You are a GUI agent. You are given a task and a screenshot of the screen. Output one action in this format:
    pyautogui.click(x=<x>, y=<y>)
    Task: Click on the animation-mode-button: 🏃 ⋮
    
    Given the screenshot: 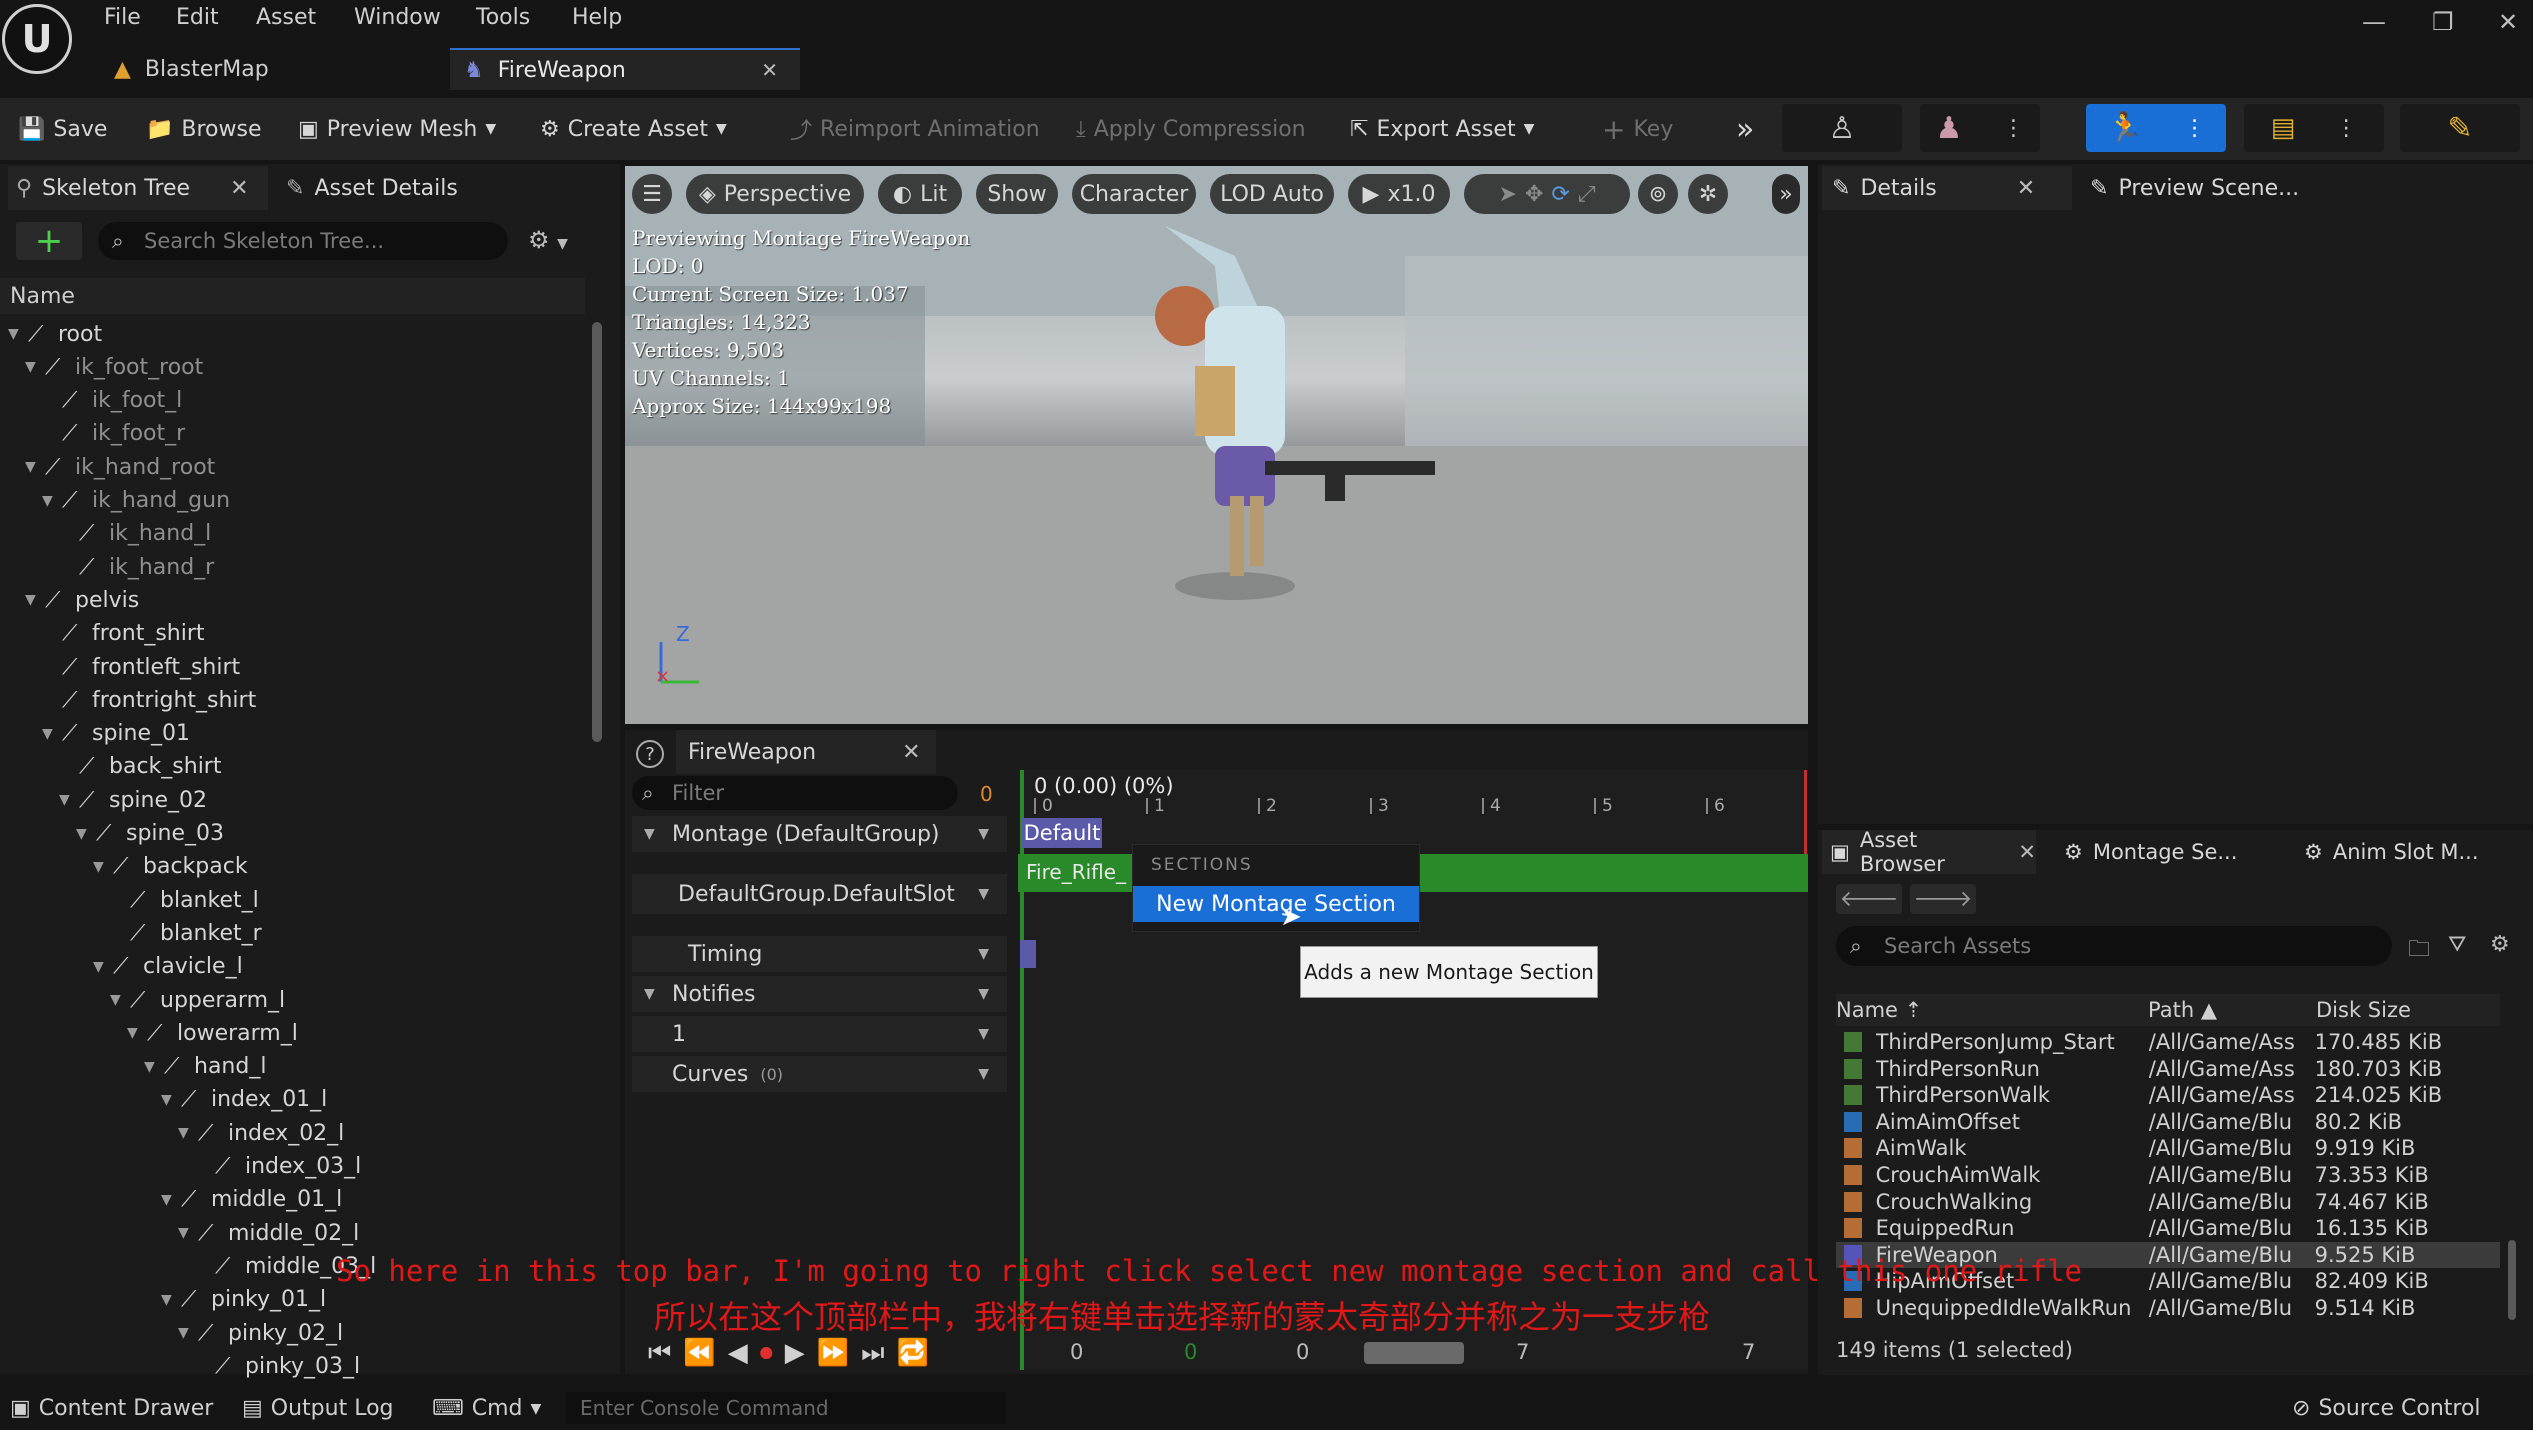 What is the action you would take?
    pyautogui.click(x=2156, y=128)
    